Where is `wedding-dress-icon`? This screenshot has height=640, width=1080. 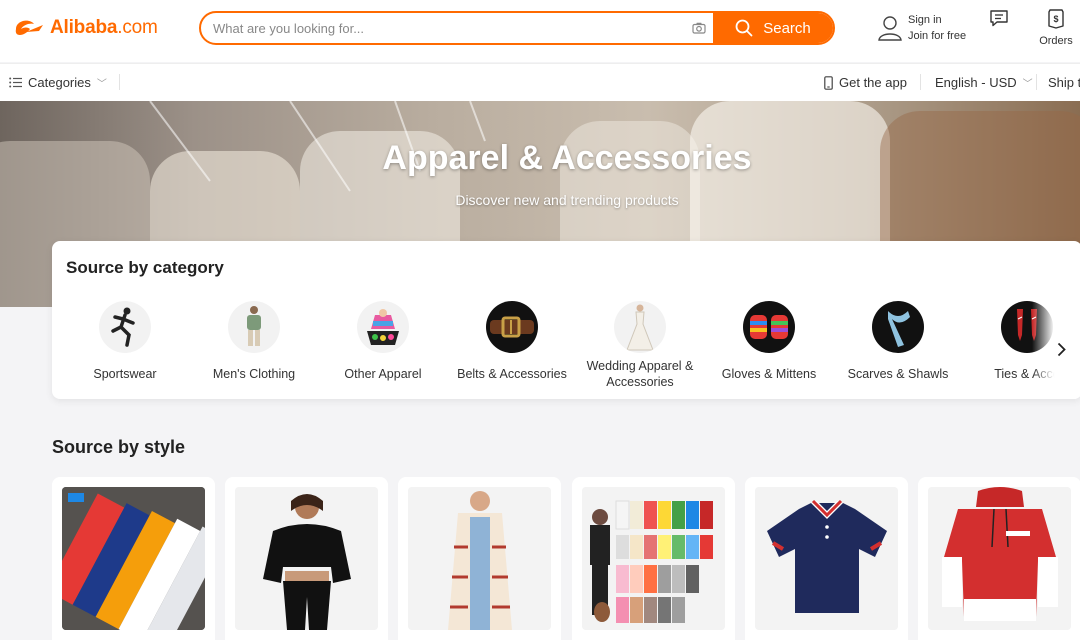
wedding-dress-icon is located at coordinates (640, 327).